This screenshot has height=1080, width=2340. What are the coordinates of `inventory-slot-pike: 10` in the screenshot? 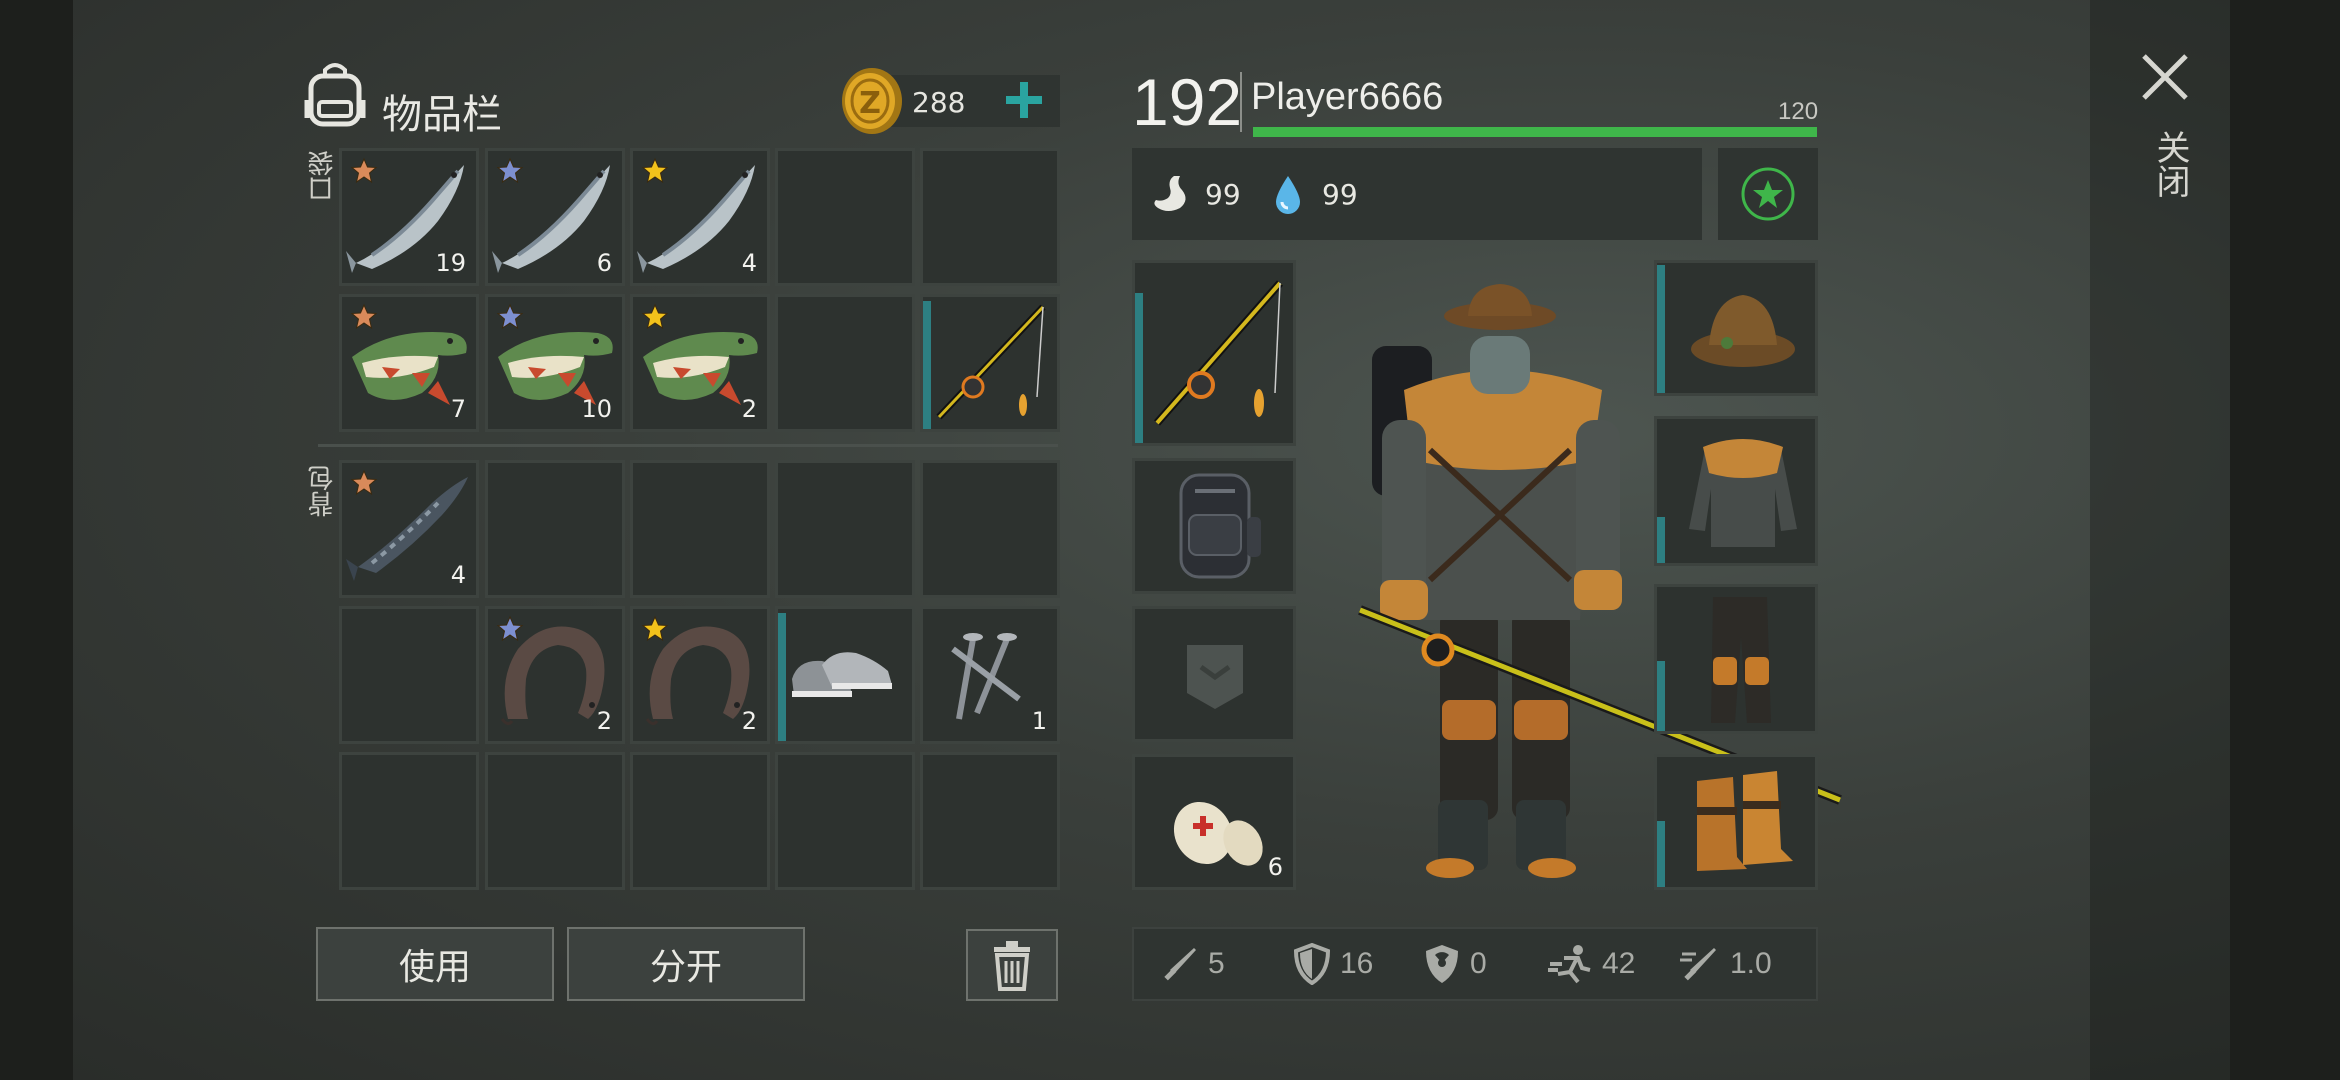 It's located at (555, 363).